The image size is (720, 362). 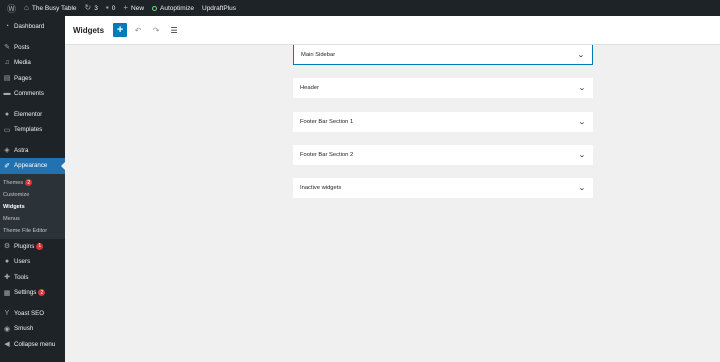 I want to click on updraftplus-label: UpdraftPlus, so click(x=219, y=8).